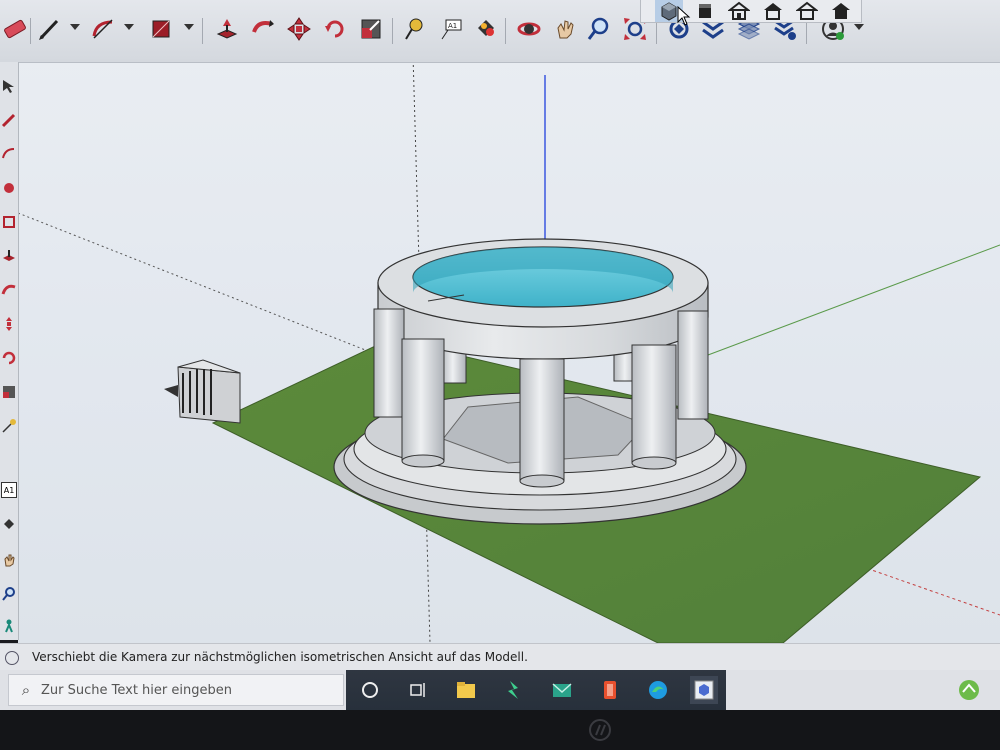 This screenshot has width=1000, height=750. What do you see at coordinates (562, 690) in the screenshot?
I see `mail-icon` at bounding box center [562, 690].